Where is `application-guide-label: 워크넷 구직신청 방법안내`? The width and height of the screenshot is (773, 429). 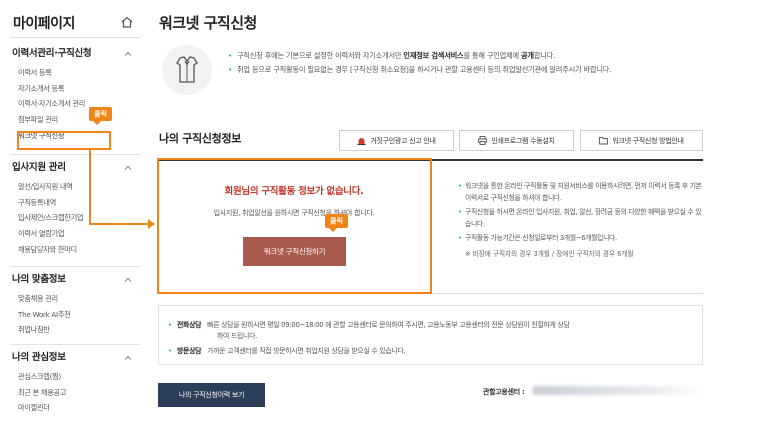
application-guide-label: 워크넷 구직신청 방법안내 is located at coordinates (648, 140).